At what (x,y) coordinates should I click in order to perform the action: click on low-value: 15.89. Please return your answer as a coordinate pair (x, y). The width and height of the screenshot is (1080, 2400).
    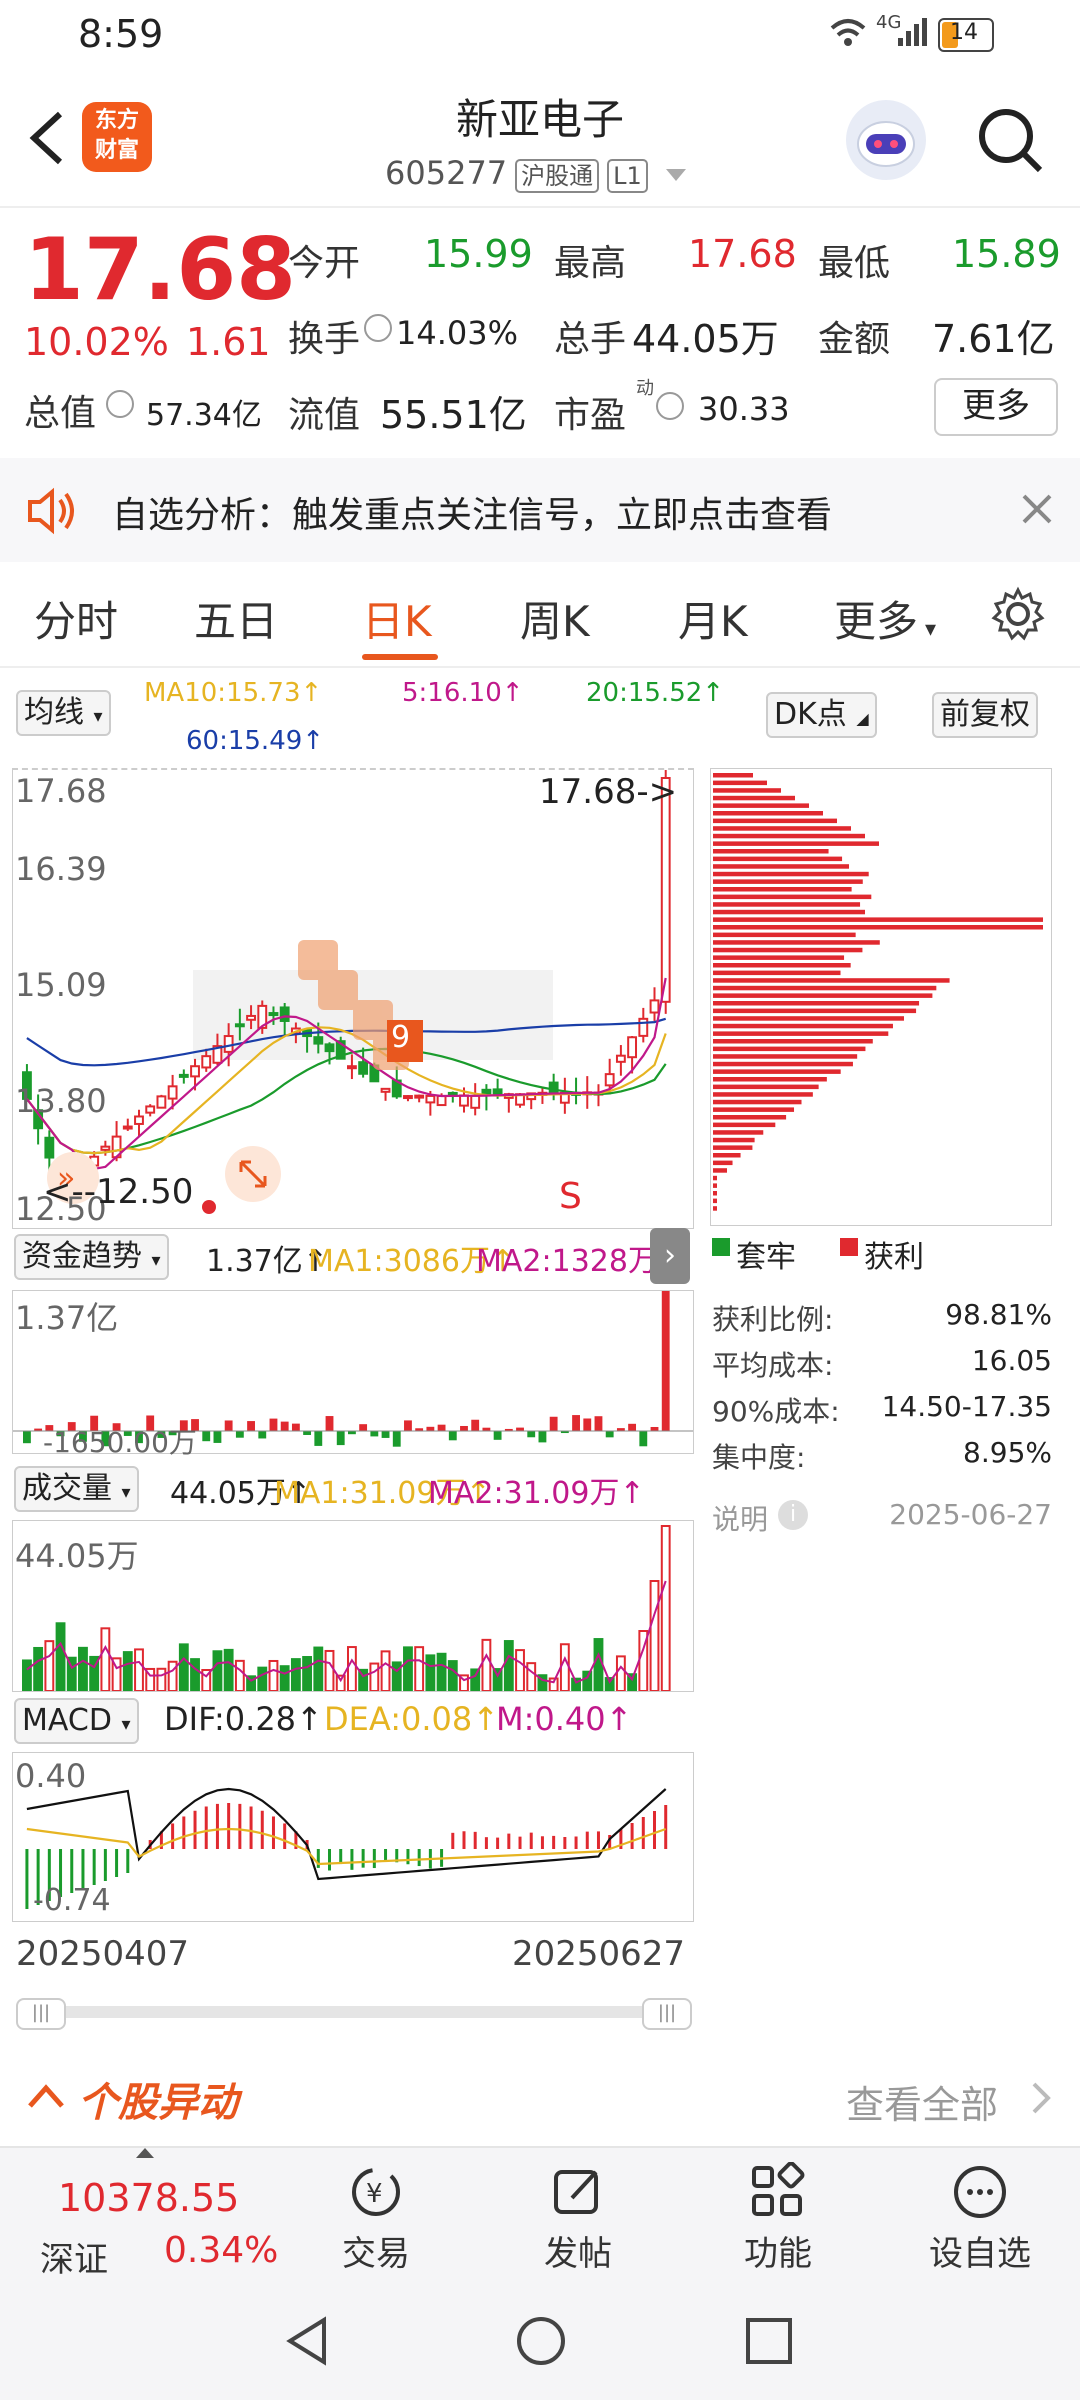
    Looking at the image, I should click on (1006, 254).